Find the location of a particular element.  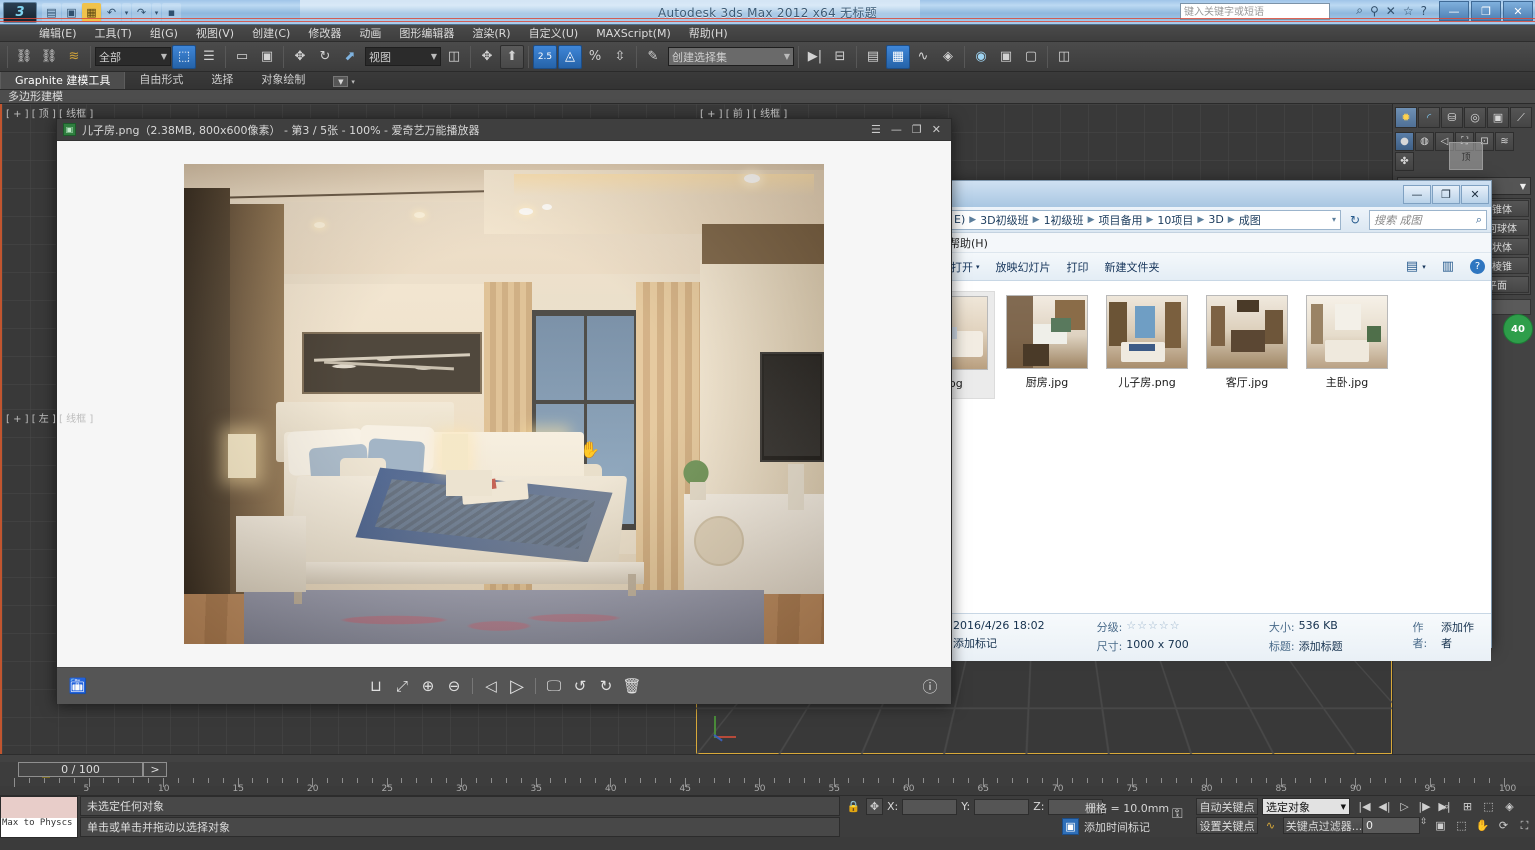

rectangular-selection-region-icon: ▭ is located at coordinates (242, 57).